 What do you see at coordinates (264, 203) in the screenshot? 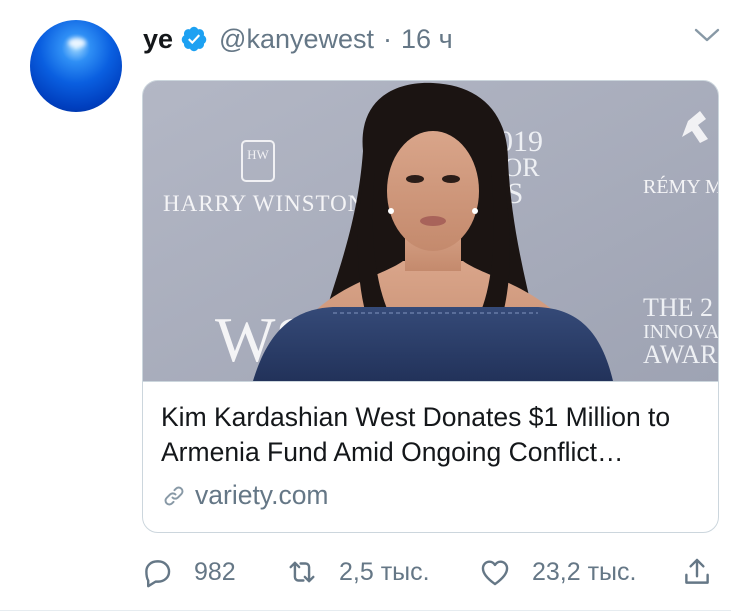
I see `harry-winston-logo: HARRY WINSTON` at bounding box center [264, 203].